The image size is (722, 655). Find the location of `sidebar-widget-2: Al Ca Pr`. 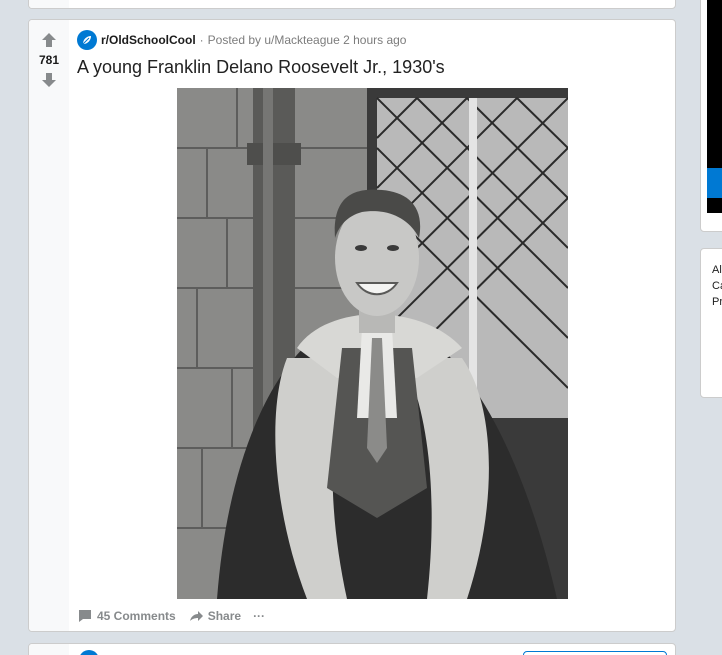

sidebar-widget-2: Al Ca Pr is located at coordinates (711, 323).